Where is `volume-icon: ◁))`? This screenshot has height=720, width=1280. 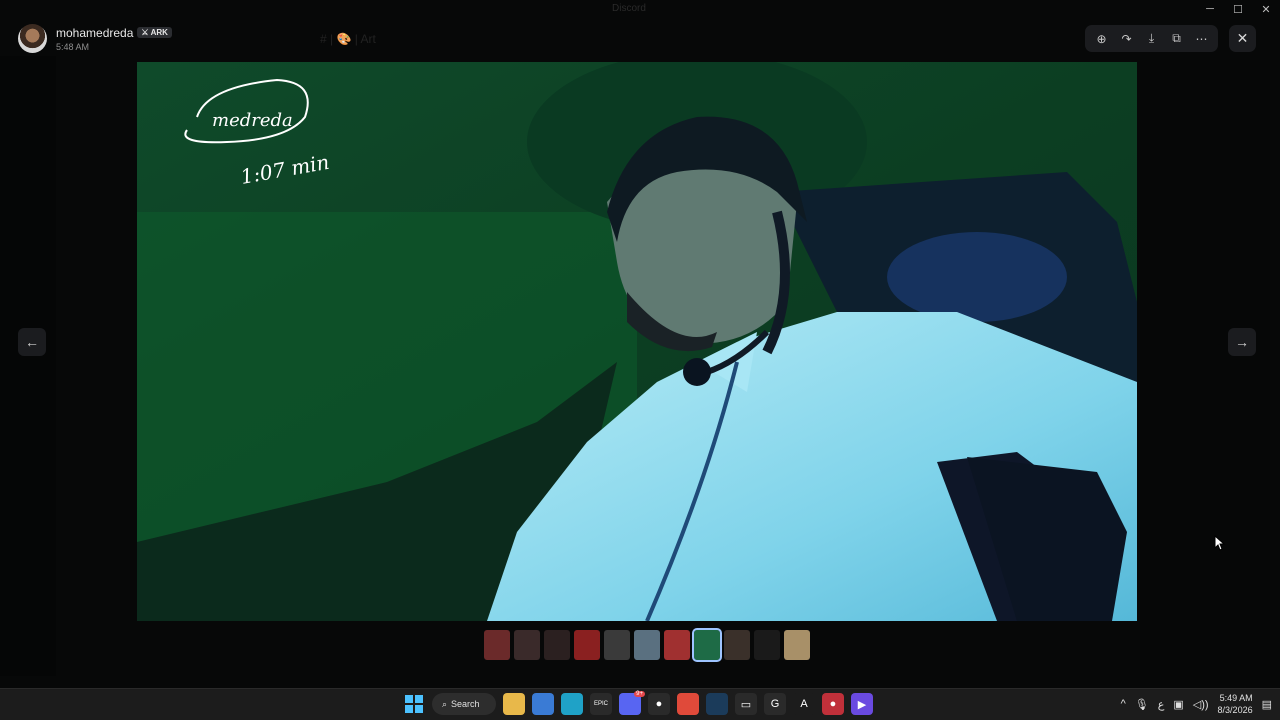
volume-icon: ◁)) is located at coordinates (1201, 704).